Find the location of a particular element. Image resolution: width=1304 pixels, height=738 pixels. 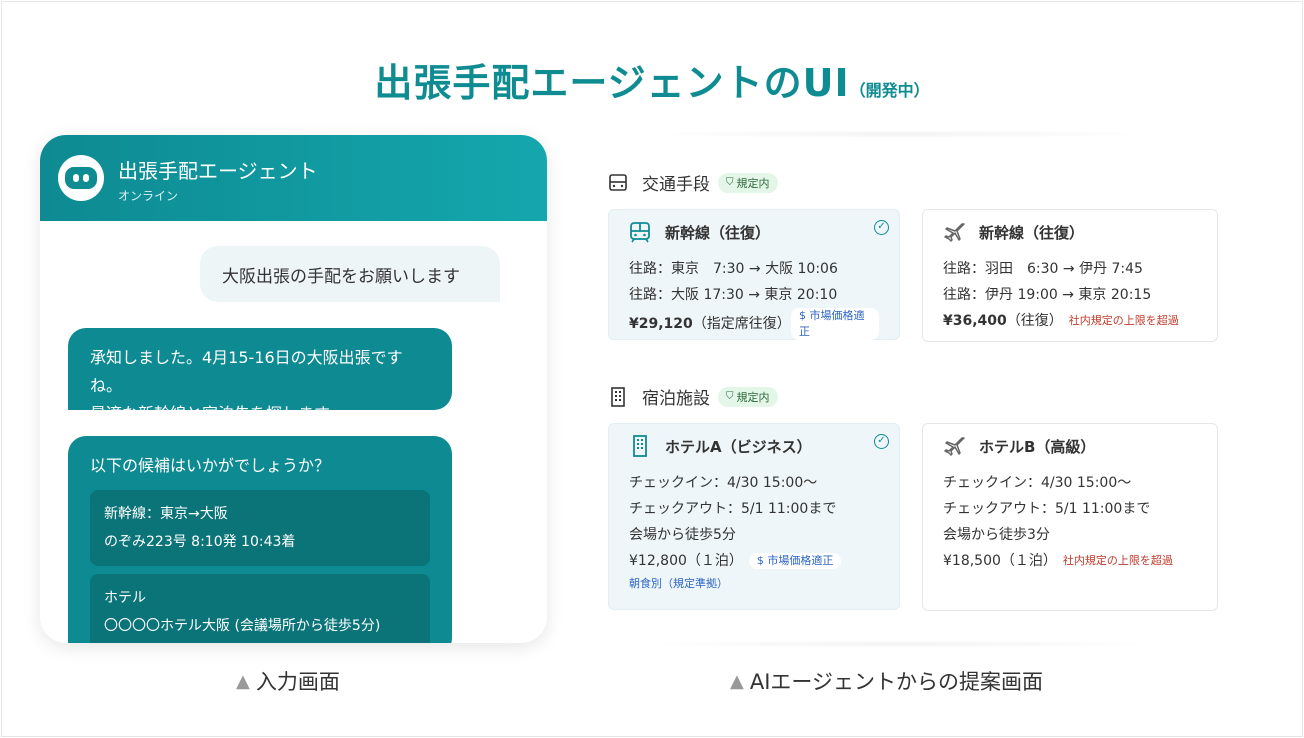

chat-status: オンライン is located at coordinates (148, 196).